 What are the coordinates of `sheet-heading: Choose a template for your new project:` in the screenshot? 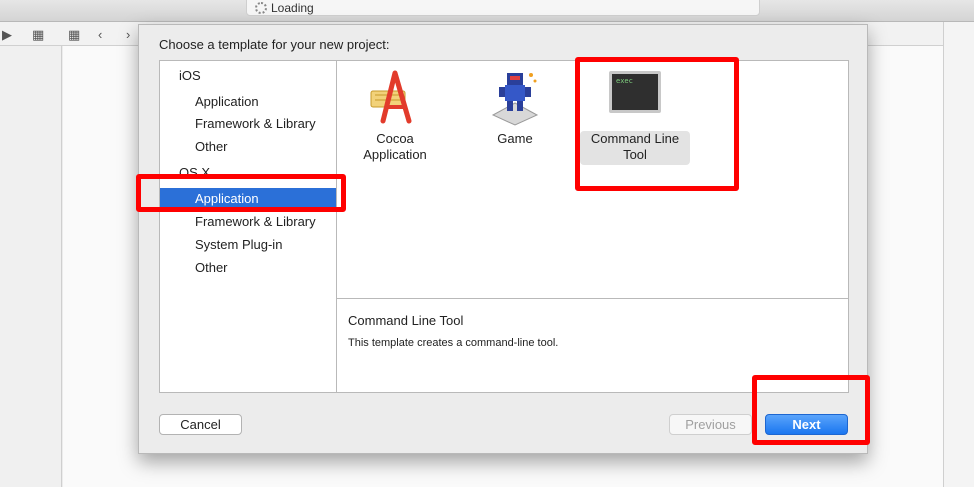 It's located at (274, 44).